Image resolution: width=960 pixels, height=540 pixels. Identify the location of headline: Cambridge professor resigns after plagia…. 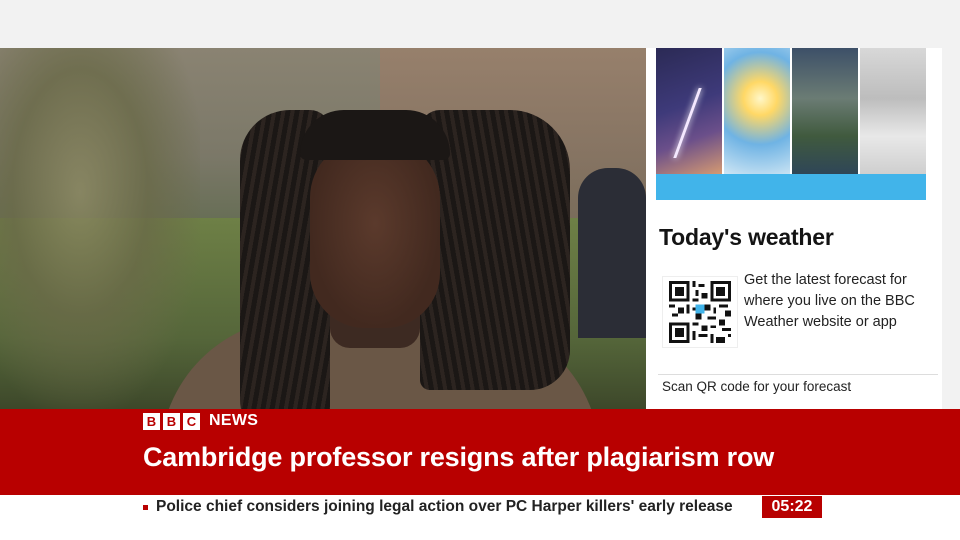
(459, 457).